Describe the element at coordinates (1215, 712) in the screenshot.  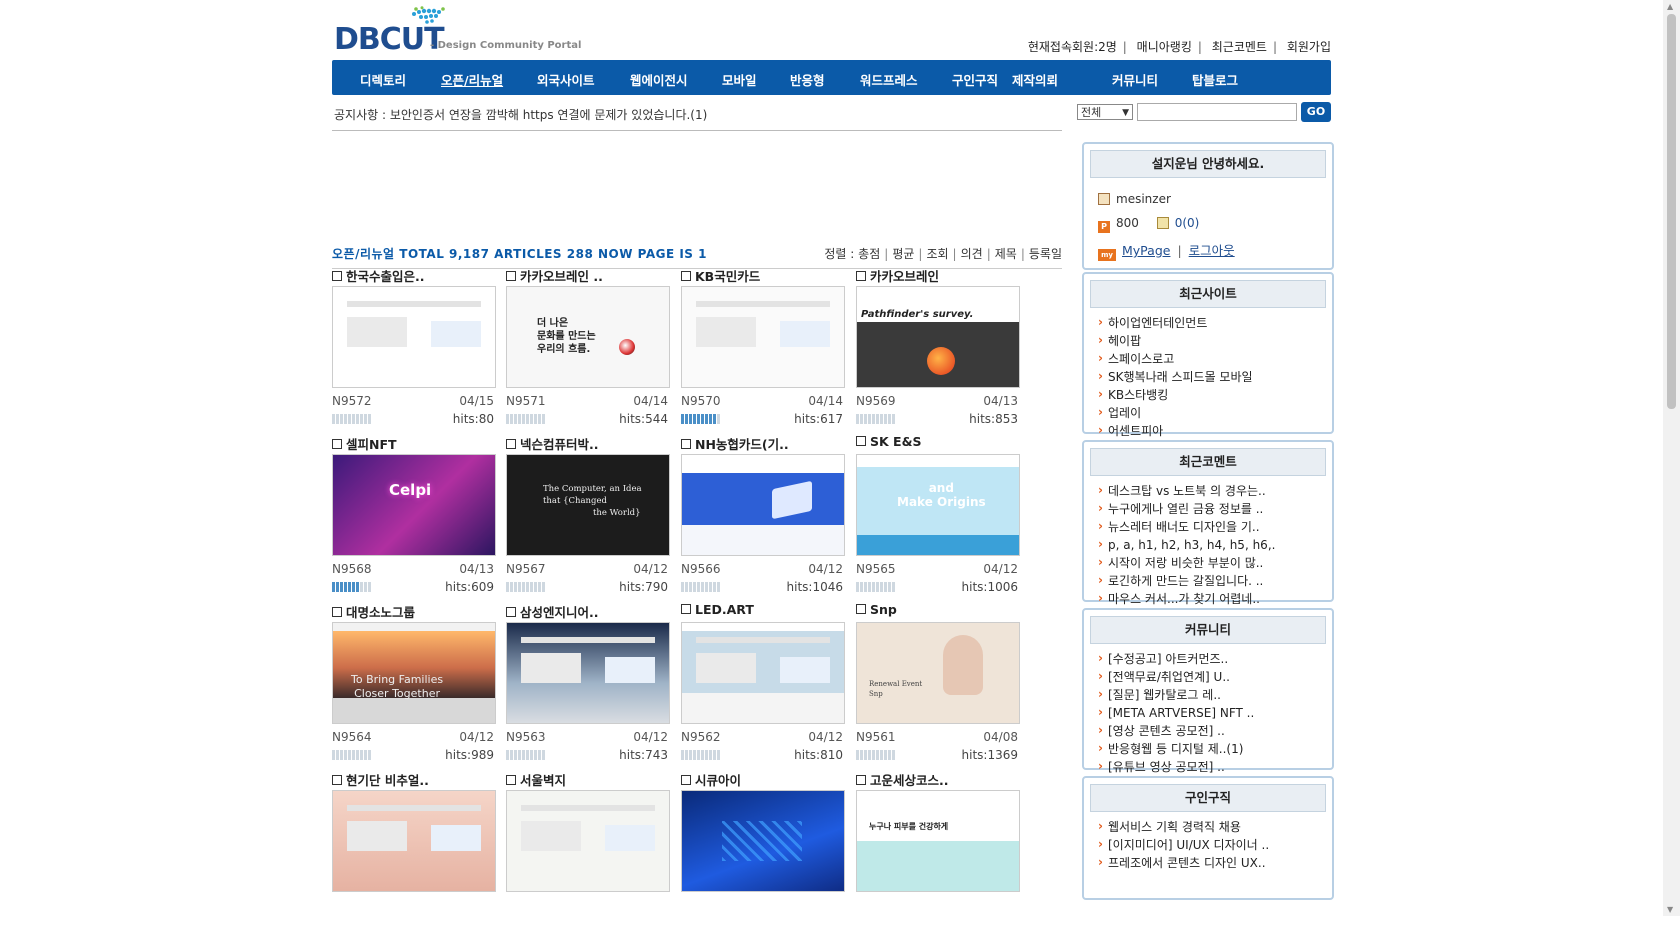
I see `community-item: [META ARTVERSE] NFT ..` at that location.